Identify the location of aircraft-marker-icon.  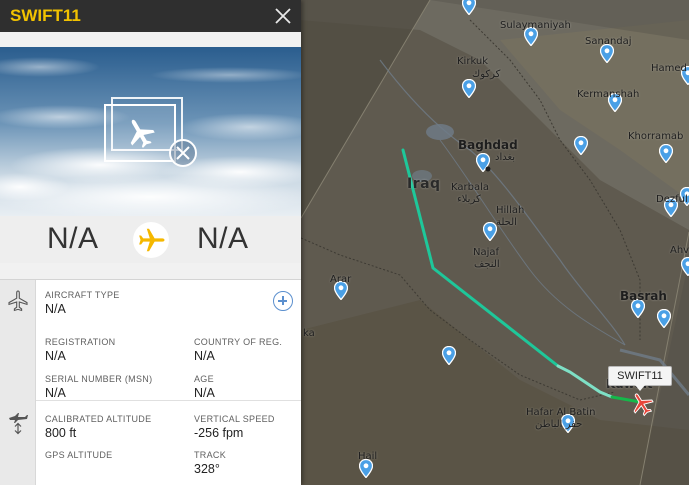
(642, 404).